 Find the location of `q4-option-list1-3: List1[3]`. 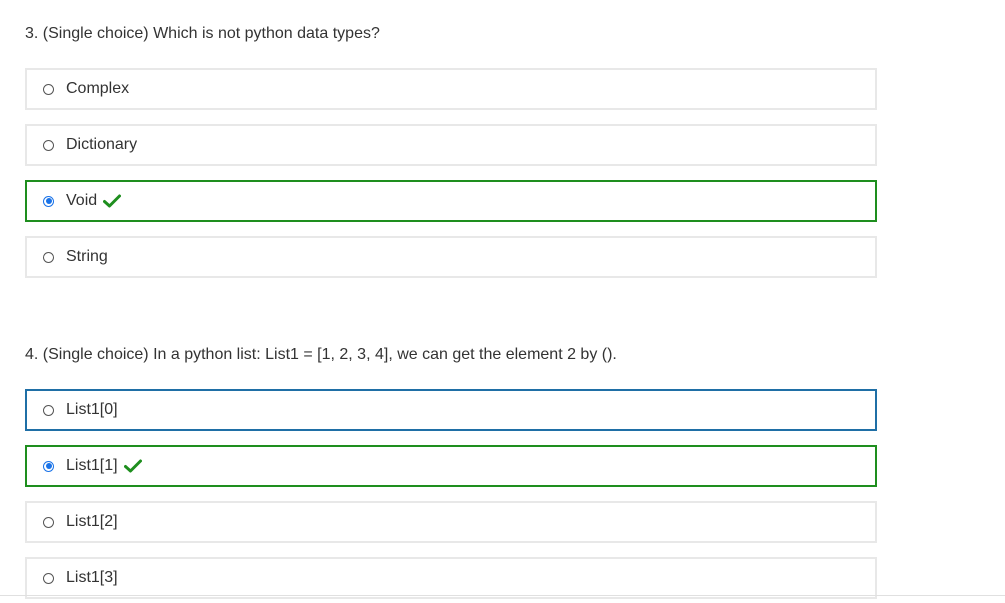

q4-option-list1-3: List1[3] is located at coordinates (451, 578).